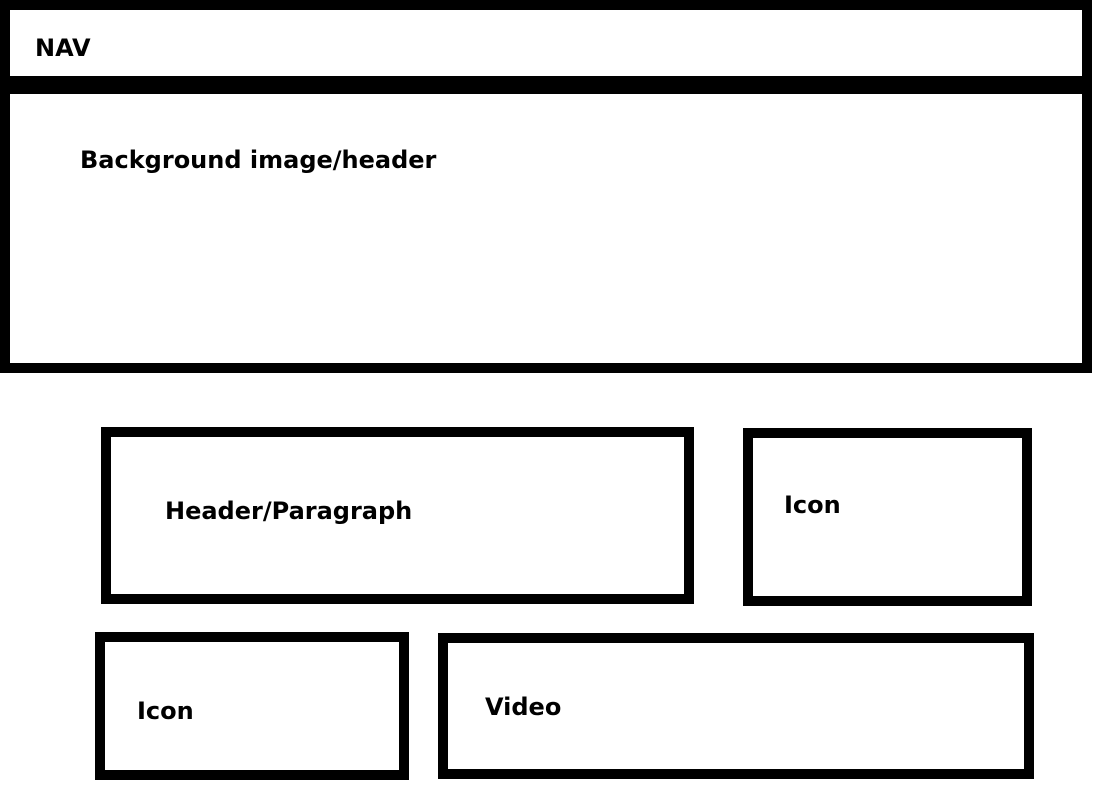 The height and width of the screenshot is (795, 1094). Describe the element at coordinates (736, 706) in the screenshot. I see `video-block: Video` at that location.